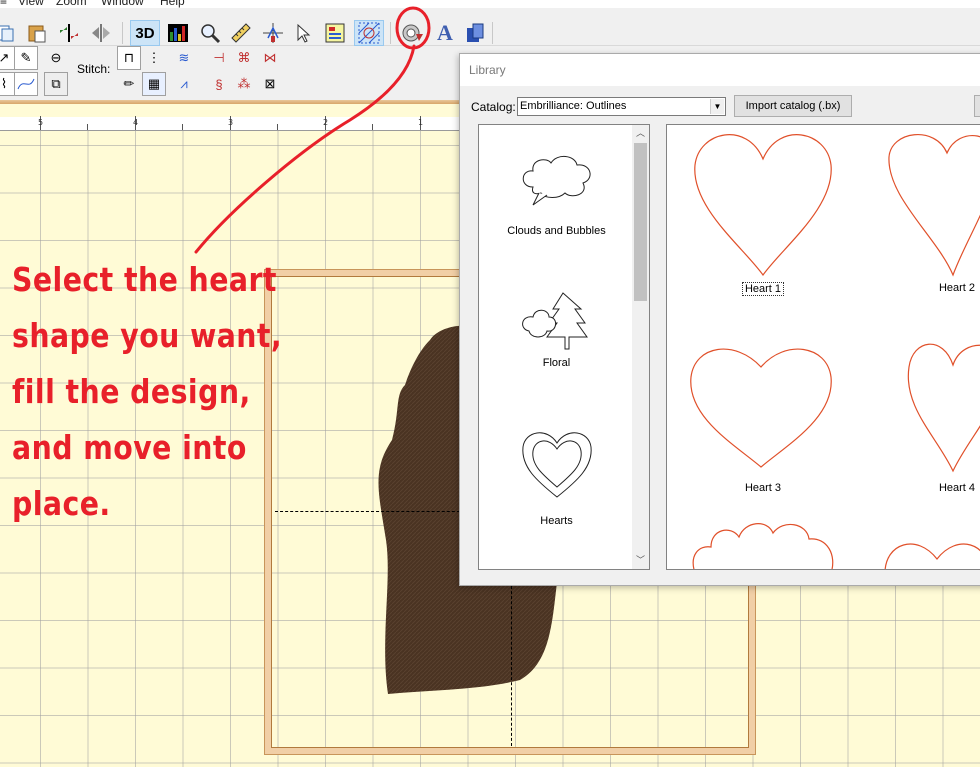 This screenshot has height=767, width=980. I want to click on alignment-guide, so click(511, 666).